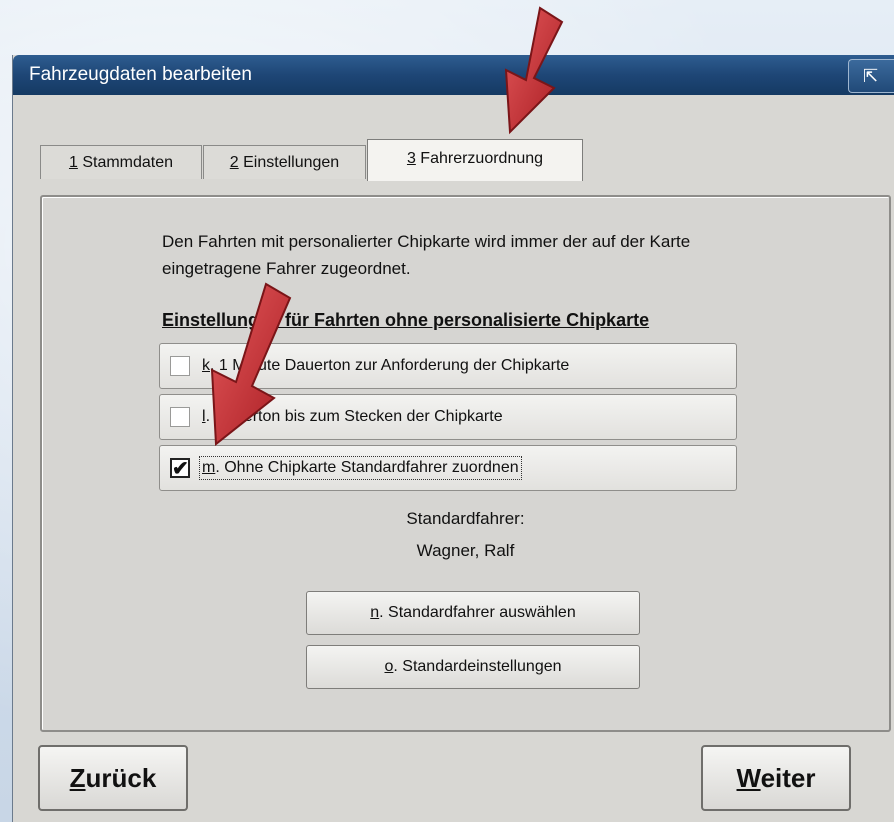  I want to click on standard-driver-name: Wagner, Ralf, so click(465, 550).